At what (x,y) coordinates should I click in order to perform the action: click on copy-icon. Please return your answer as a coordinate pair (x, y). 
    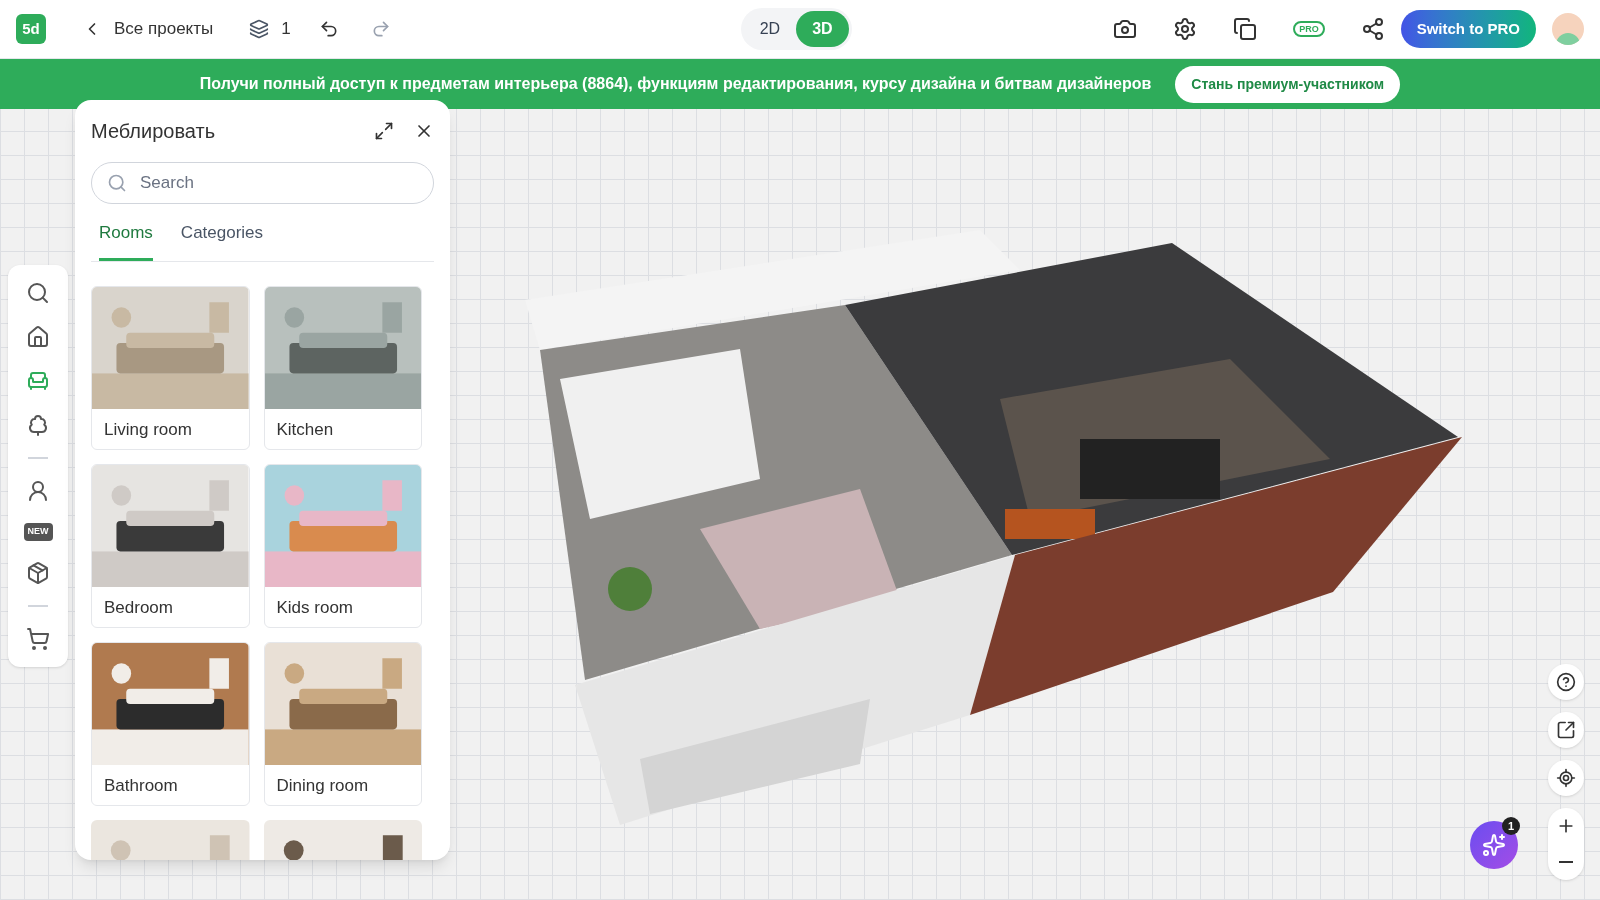
    Looking at the image, I should click on (1245, 29).